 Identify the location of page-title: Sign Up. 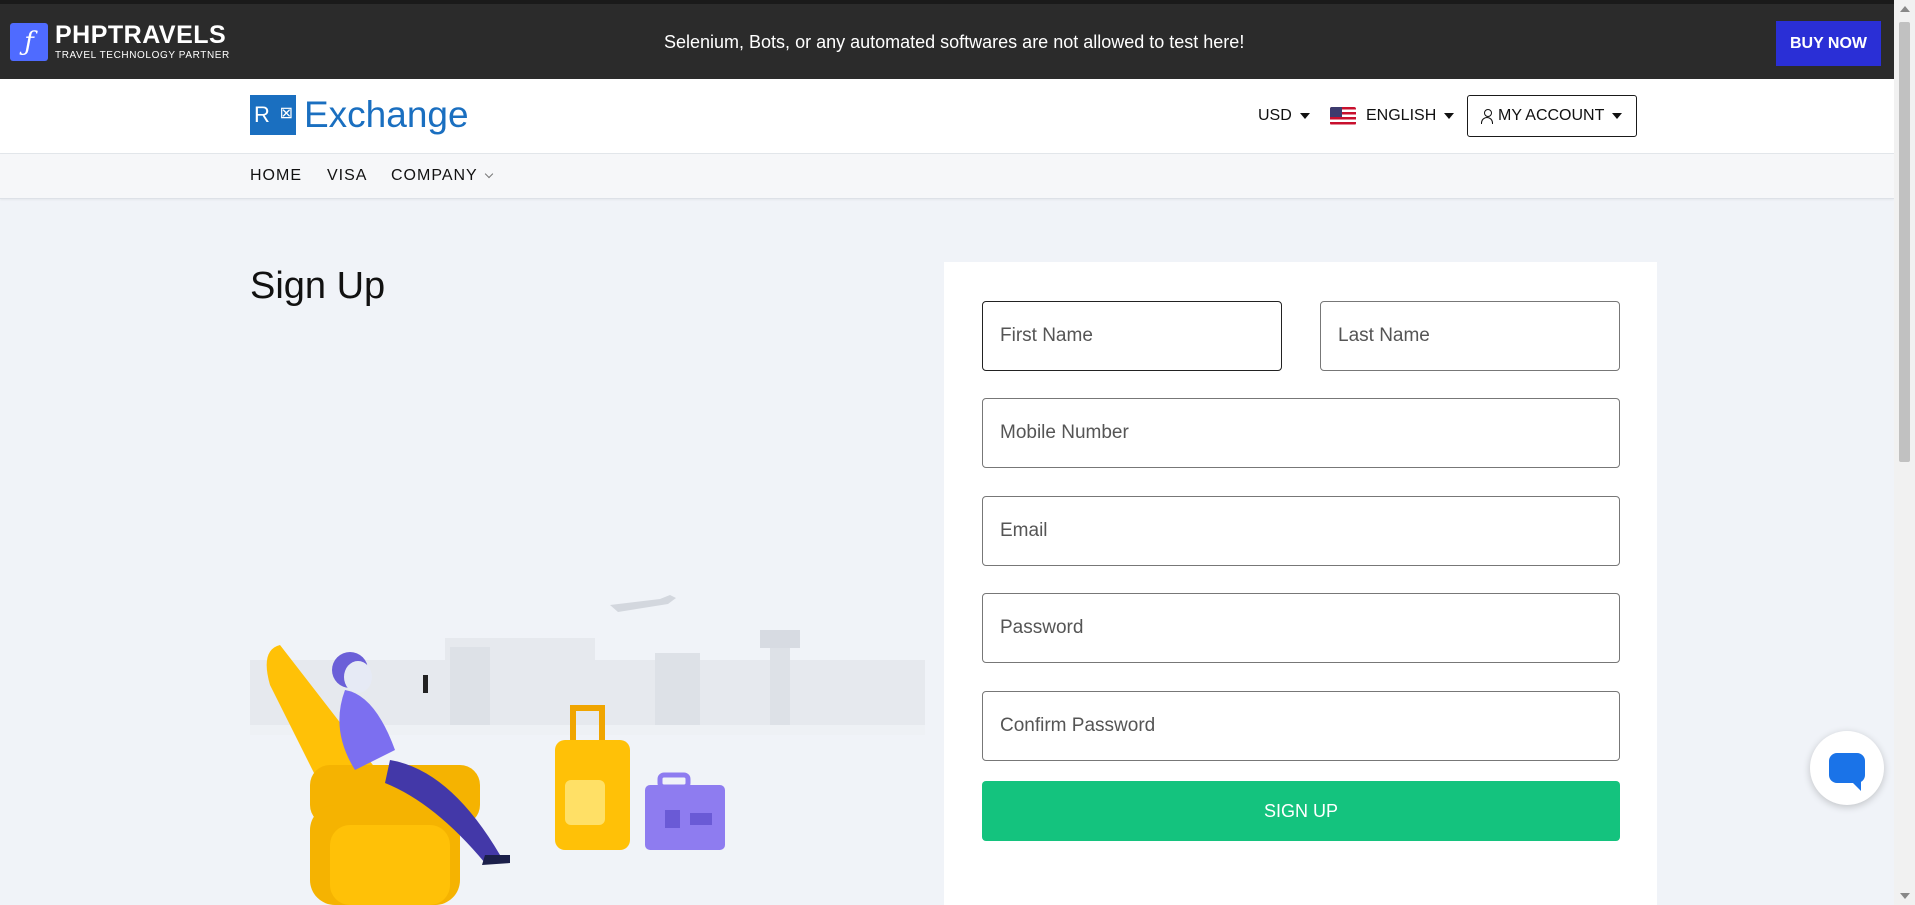
(318, 286).